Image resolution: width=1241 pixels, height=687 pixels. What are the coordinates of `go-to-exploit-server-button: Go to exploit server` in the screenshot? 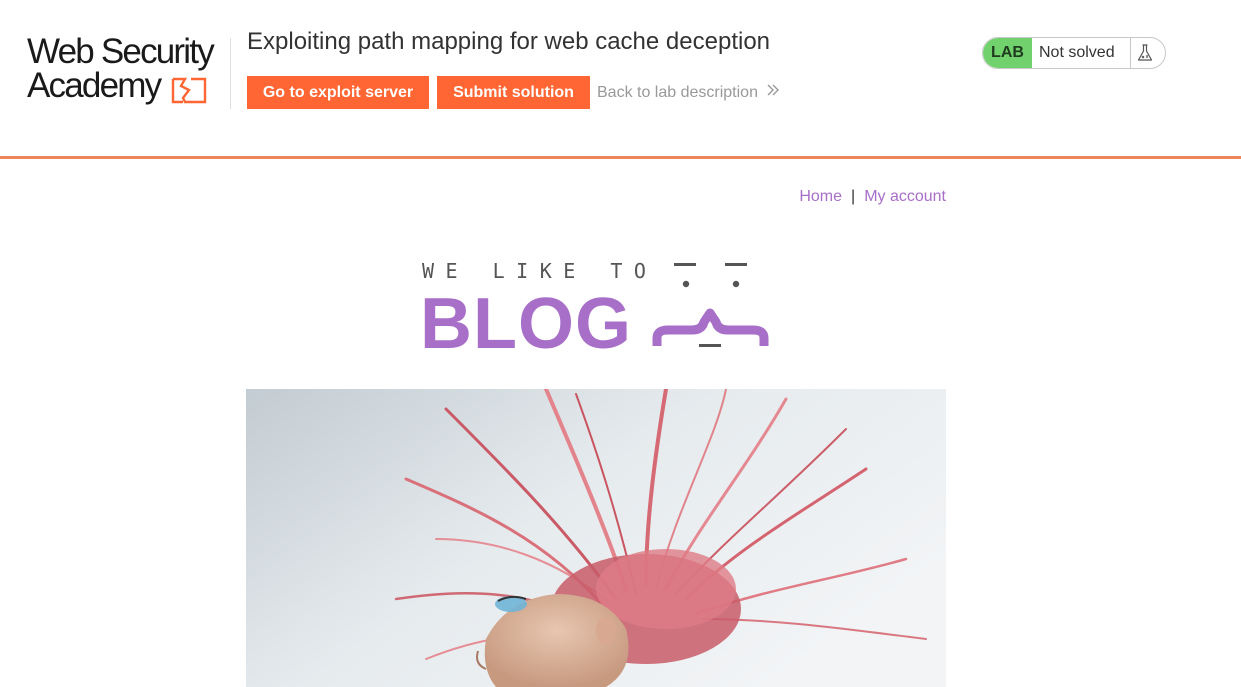 It's located at (338, 92).